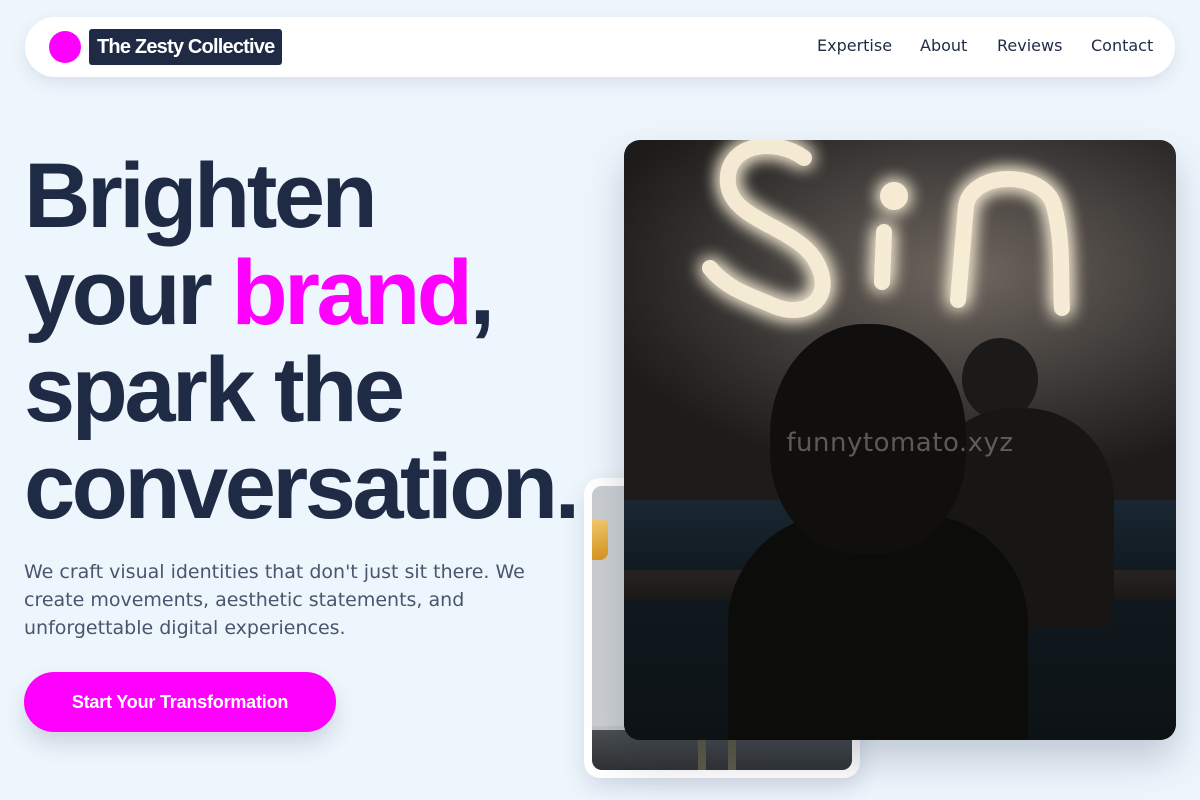 The height and width of the screenshot is (800, 1200). Describe the element at coordinates (180, 702) in the screenshot. I see `start-transformation-button: Start Your Transformation` at that location.